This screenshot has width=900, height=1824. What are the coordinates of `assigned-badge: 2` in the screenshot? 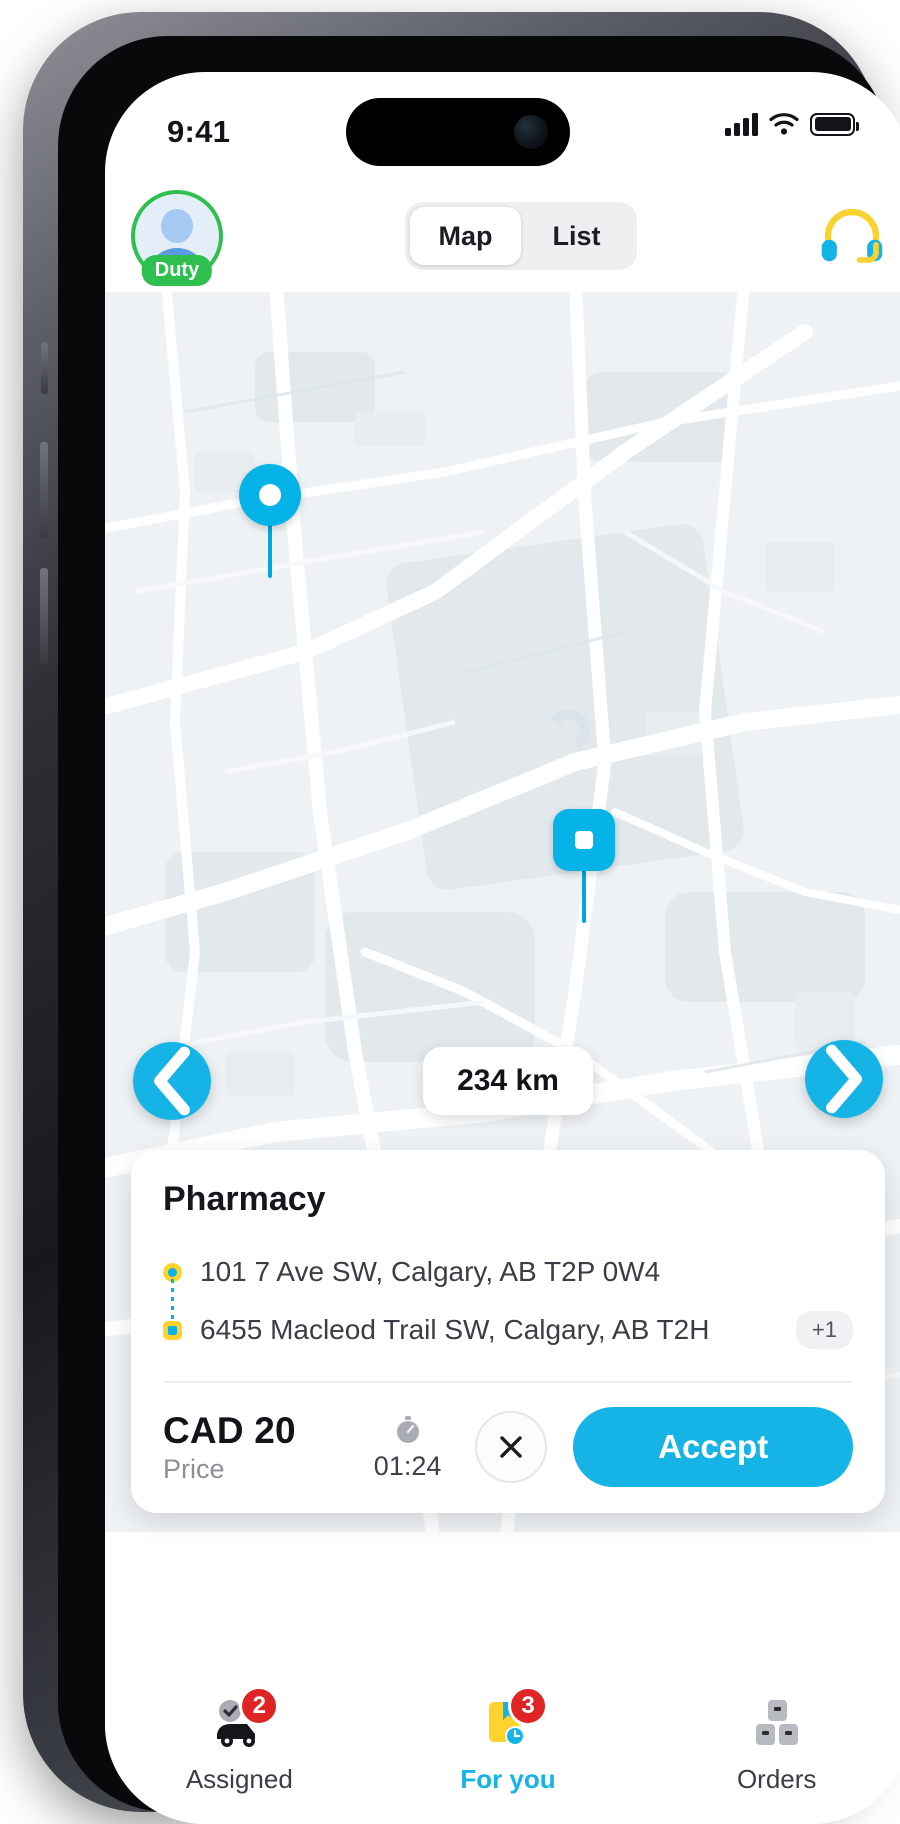 It's located at (259, 1706).